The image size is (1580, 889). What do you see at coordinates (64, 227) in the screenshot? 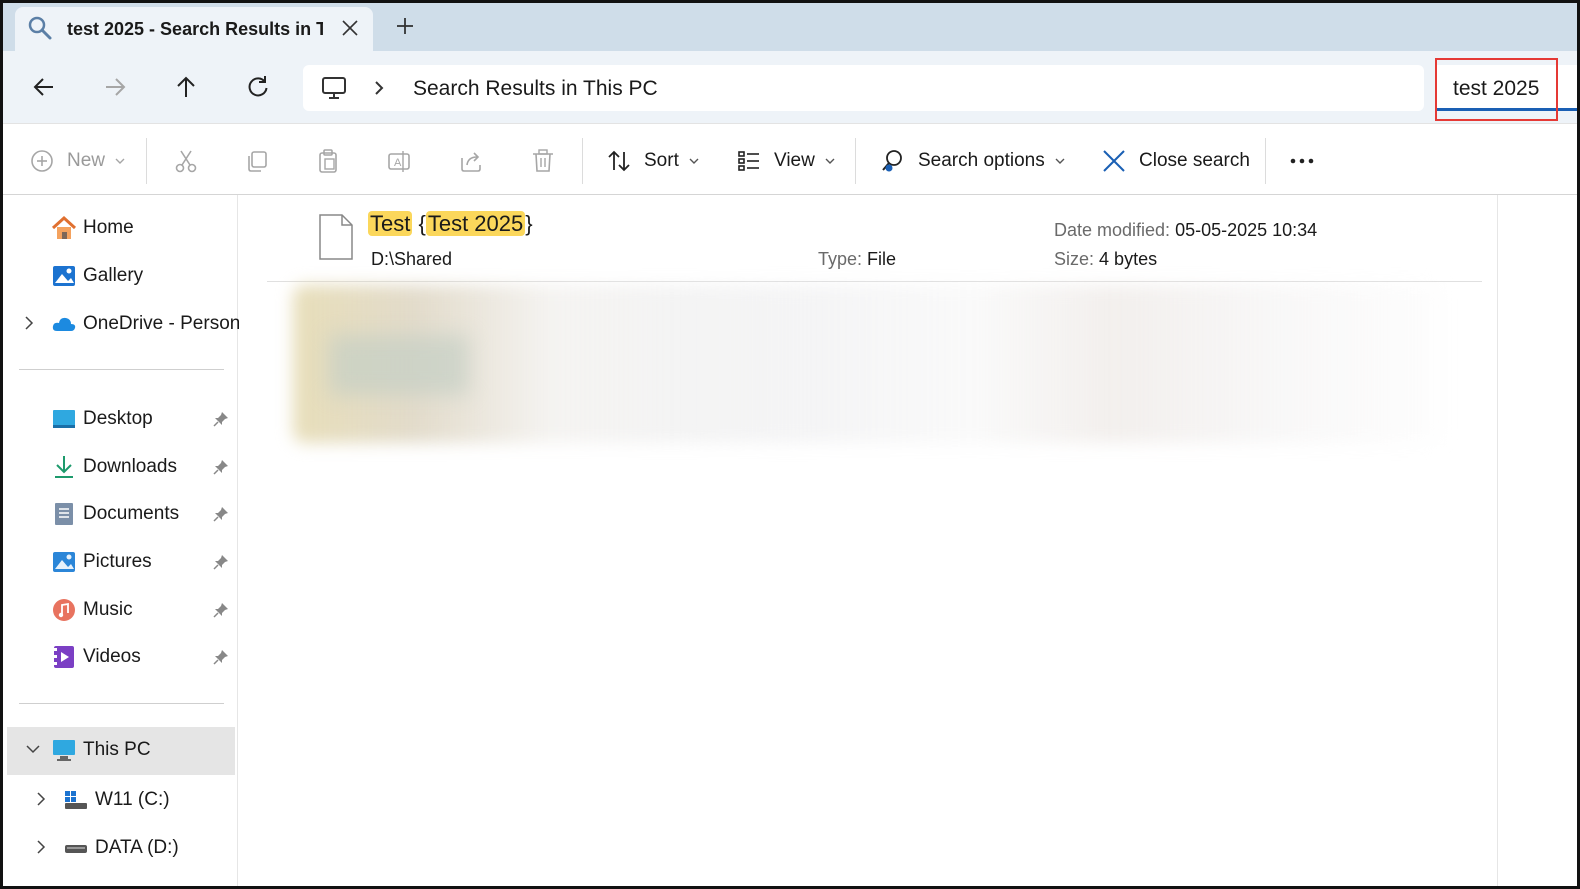
I see `home-icon` at bounding box center [64, 227].